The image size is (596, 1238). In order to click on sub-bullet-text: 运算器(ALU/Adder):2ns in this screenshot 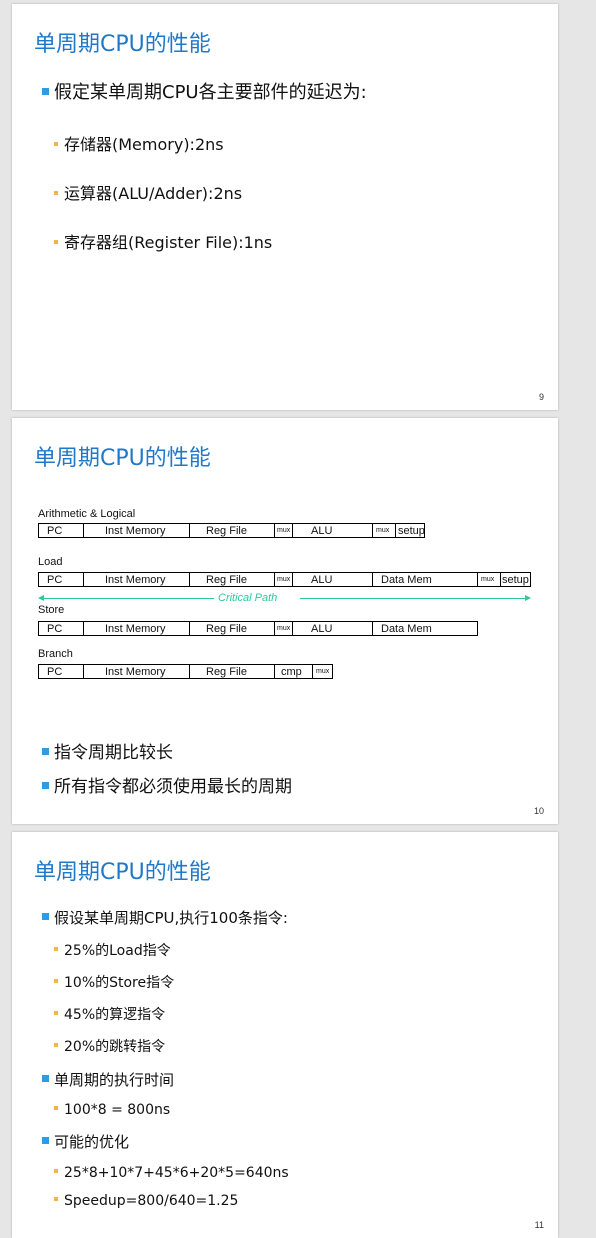, I will do `click(153, 193)`.